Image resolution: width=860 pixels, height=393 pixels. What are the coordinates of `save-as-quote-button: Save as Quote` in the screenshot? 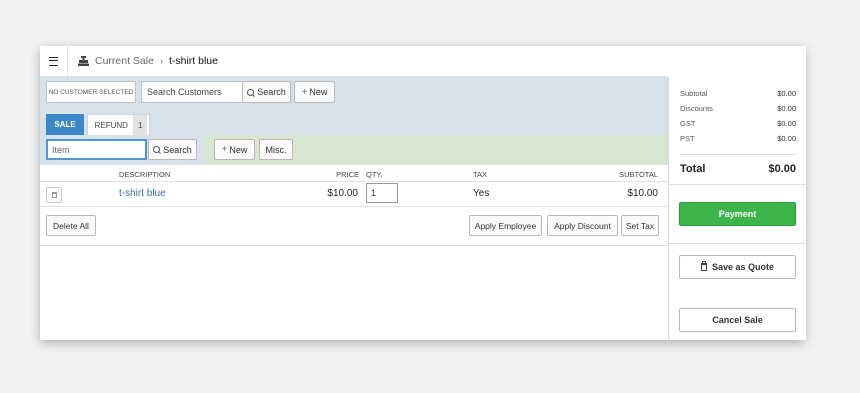 It's located at (737, 267).